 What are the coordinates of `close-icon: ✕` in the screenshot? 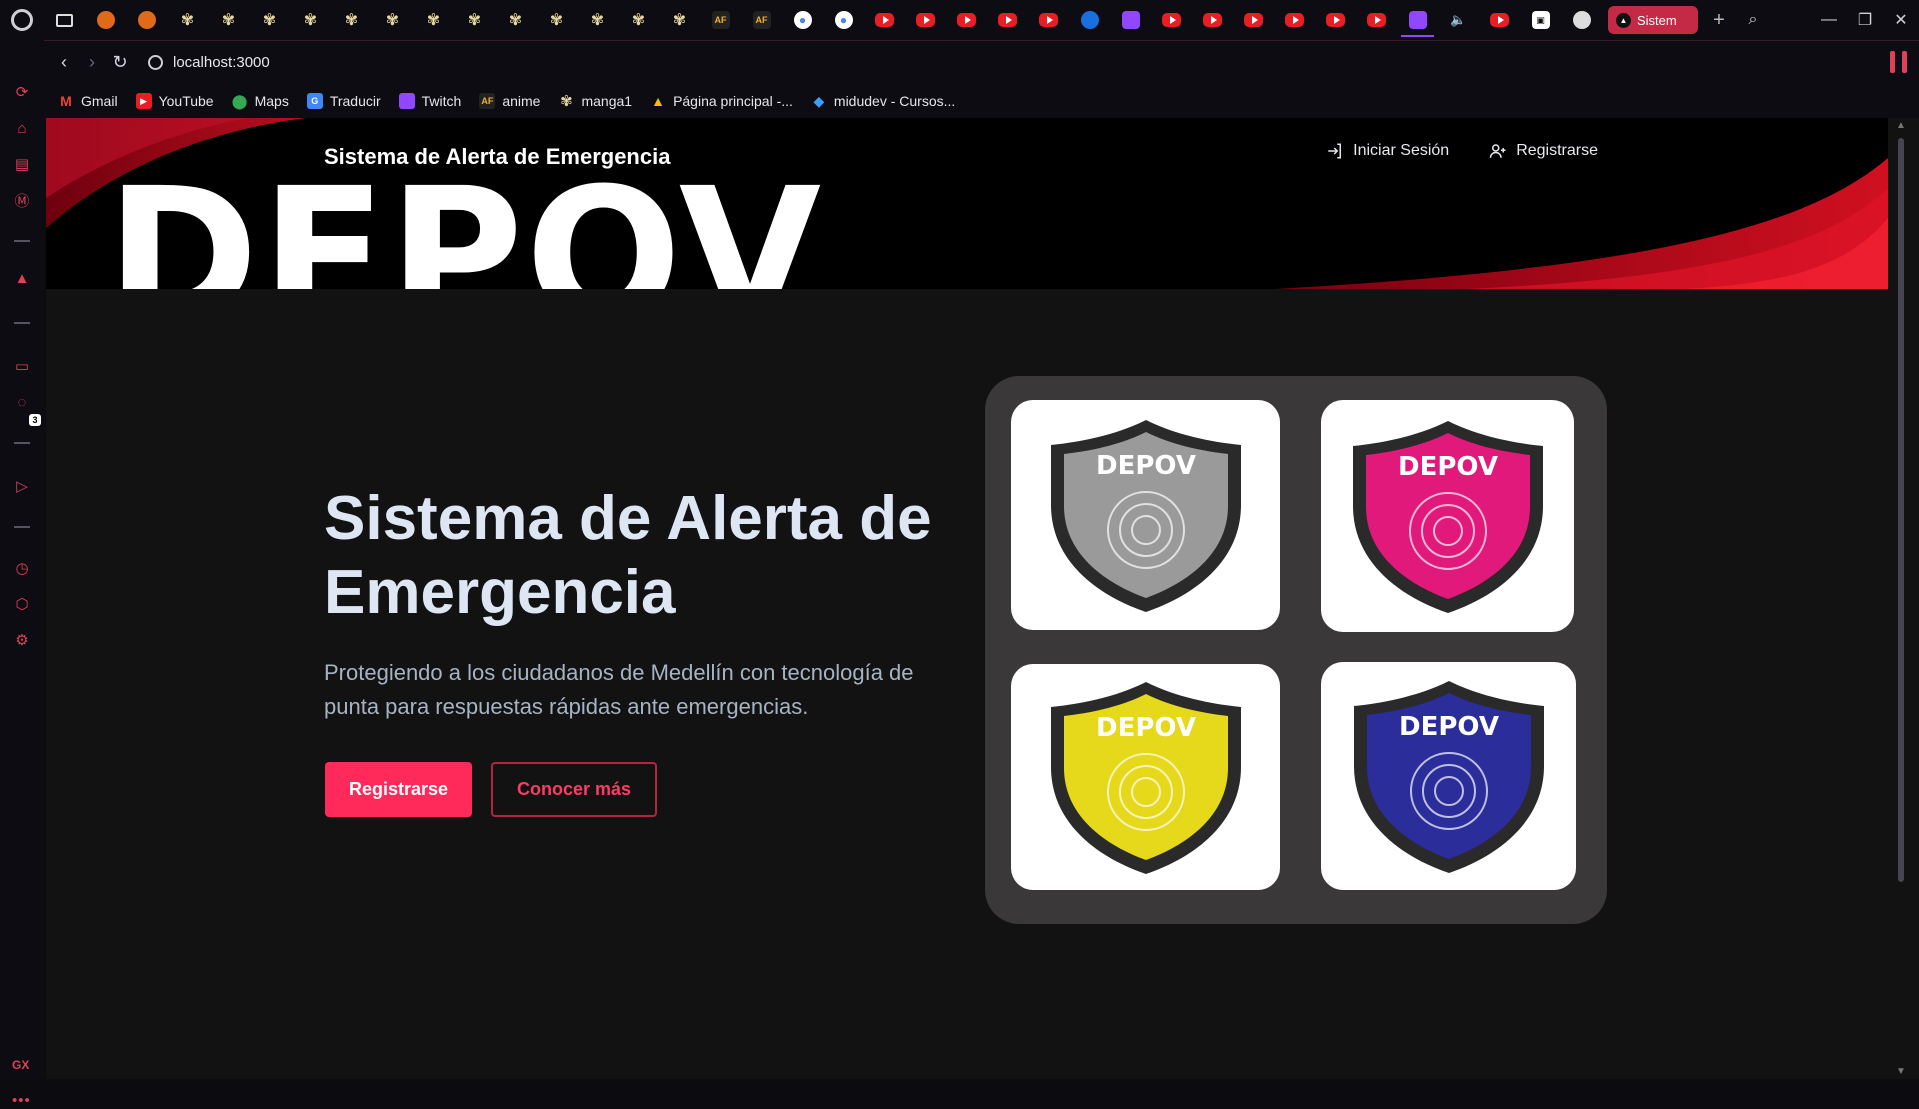 It's located at (1901, 20).